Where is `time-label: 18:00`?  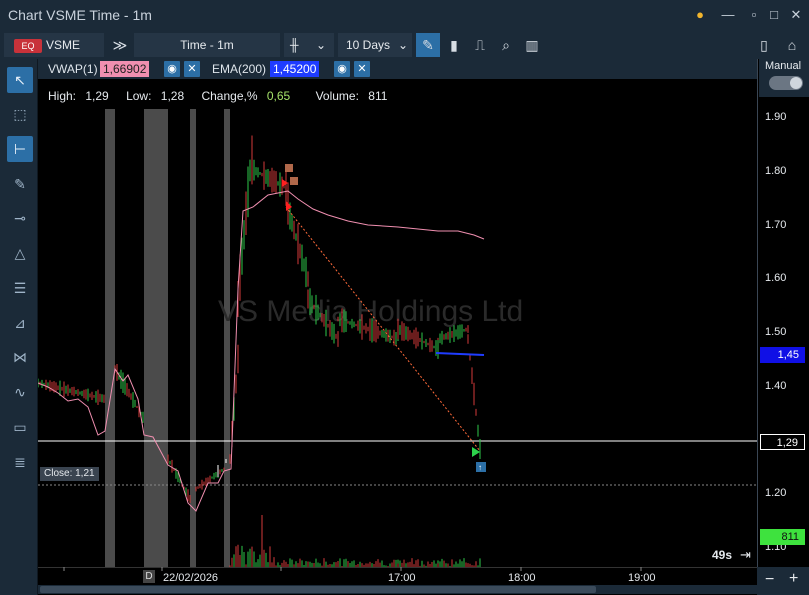 time-label: 18:00 is located at coordinates (522, 578).